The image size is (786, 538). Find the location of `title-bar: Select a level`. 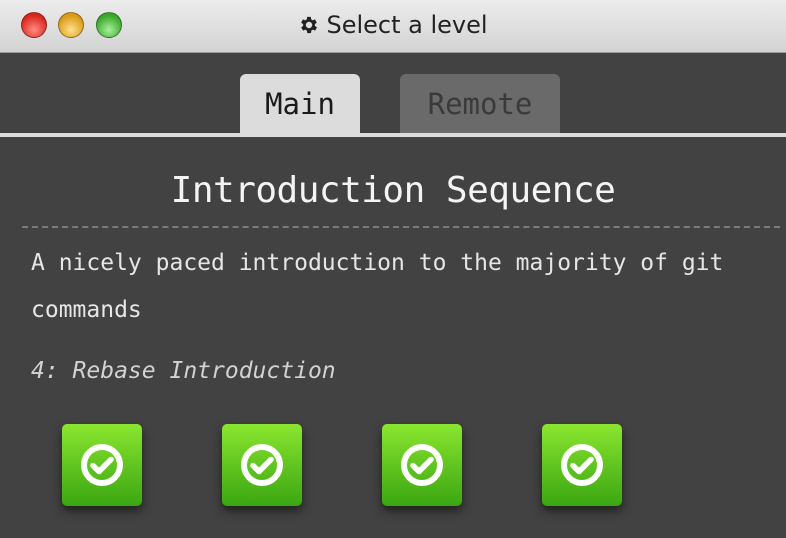

title-bar: Select a level is located at coordinates (393, 26).